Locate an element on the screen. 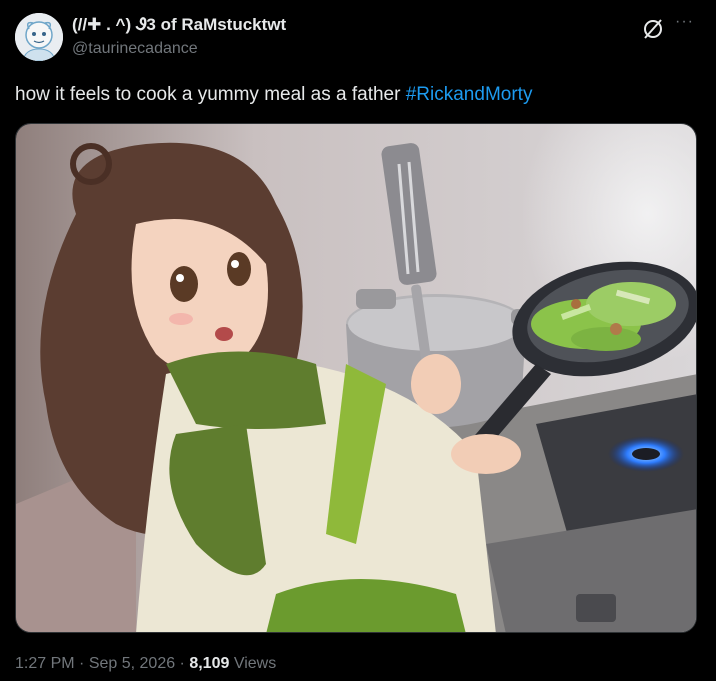 The image size is (716, 681). avatar-image is located at coordinates (39, 37).